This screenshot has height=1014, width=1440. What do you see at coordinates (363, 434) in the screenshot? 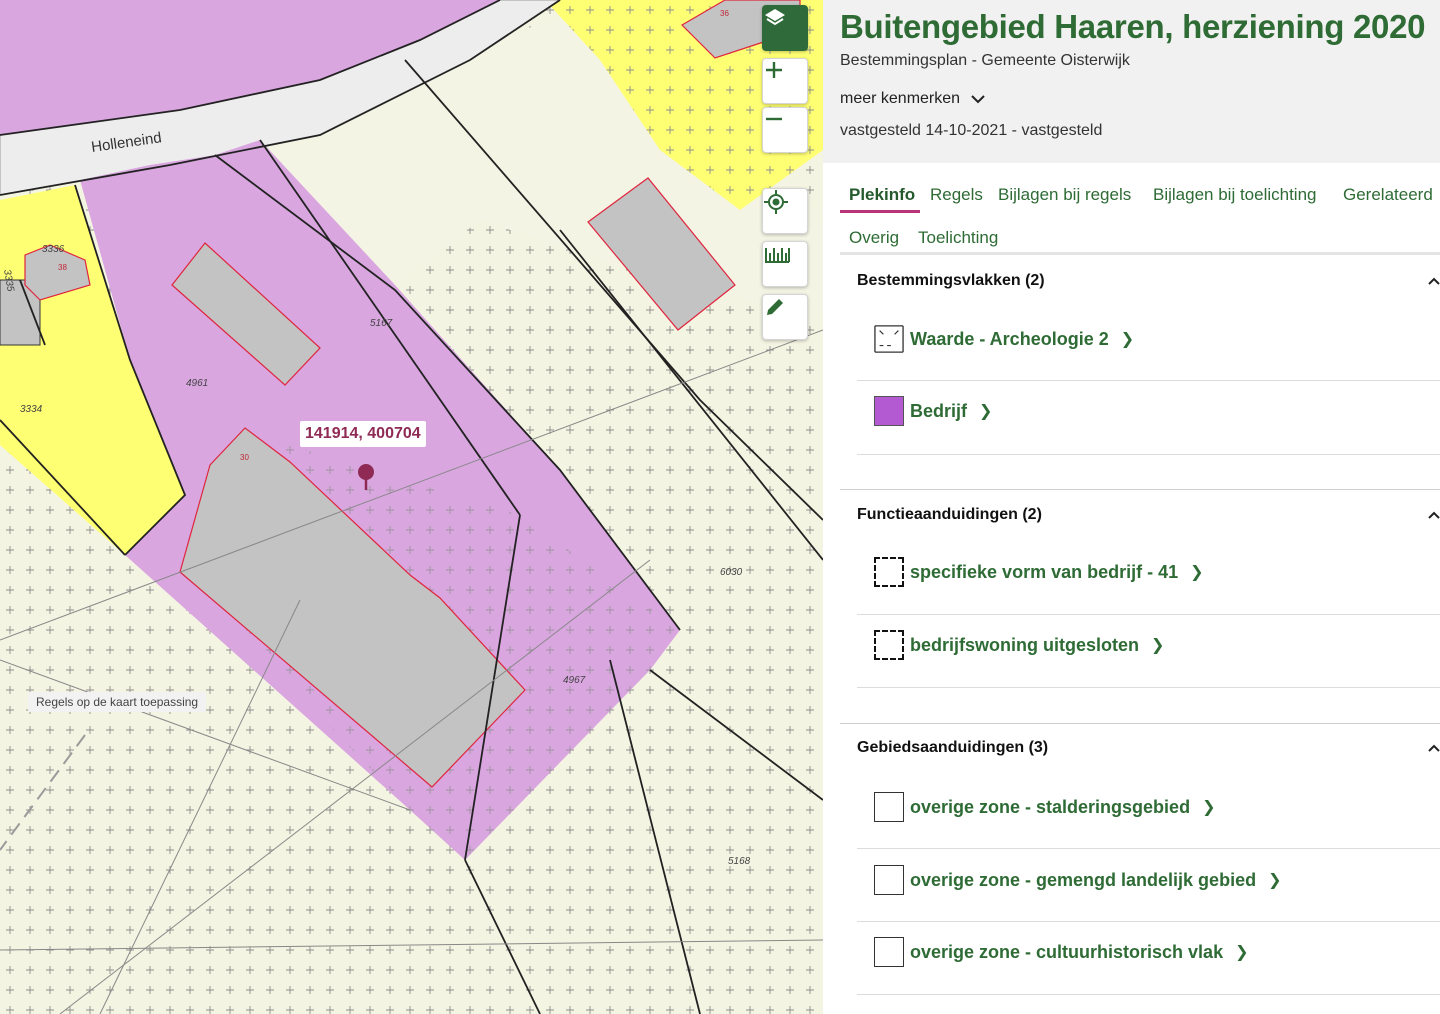
I see `coordinate-label: 141914, 400704` at bounding box center [363, 434].